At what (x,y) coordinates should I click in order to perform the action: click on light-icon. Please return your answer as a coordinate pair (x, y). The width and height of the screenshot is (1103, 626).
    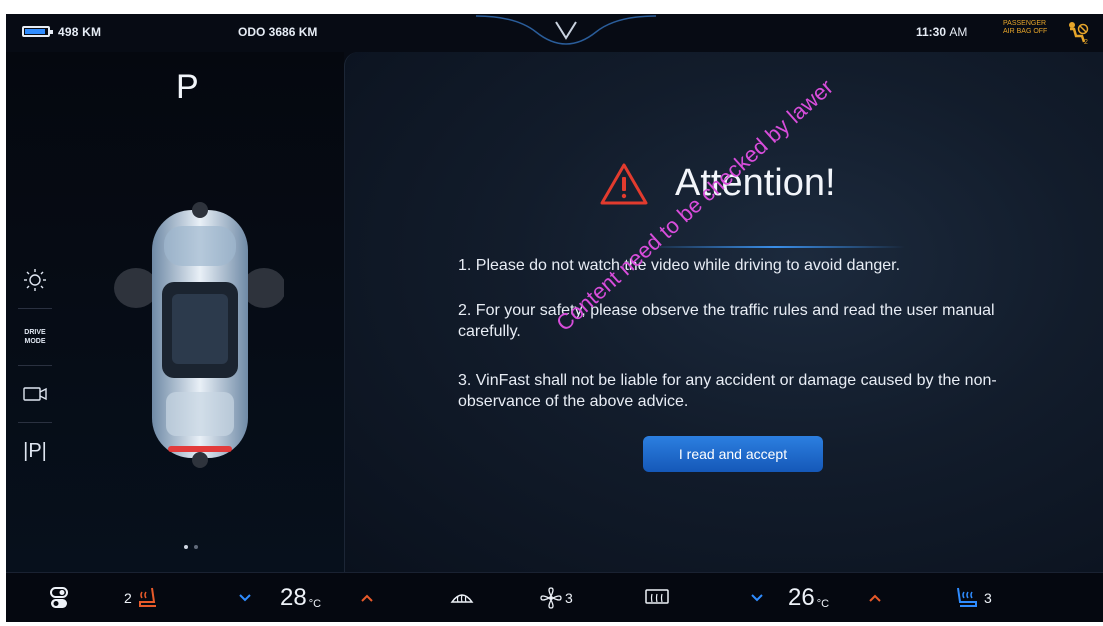
    Looking at the image, I should click on (35, 280).